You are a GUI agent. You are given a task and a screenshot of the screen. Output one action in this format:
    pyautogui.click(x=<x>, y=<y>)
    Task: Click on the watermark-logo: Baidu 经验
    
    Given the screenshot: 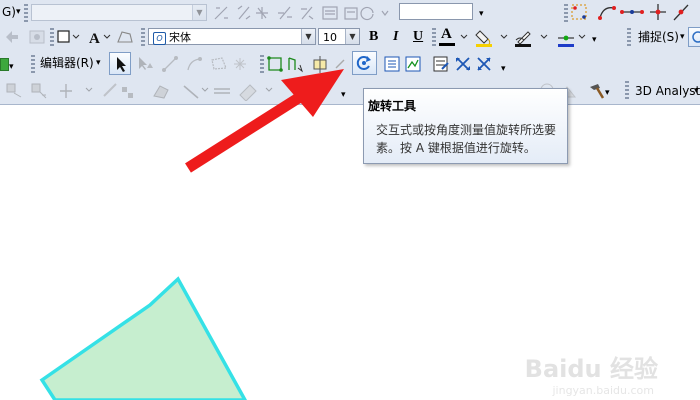 What is the action you would take?
    pyautogui.click(x=591, y=366)
    